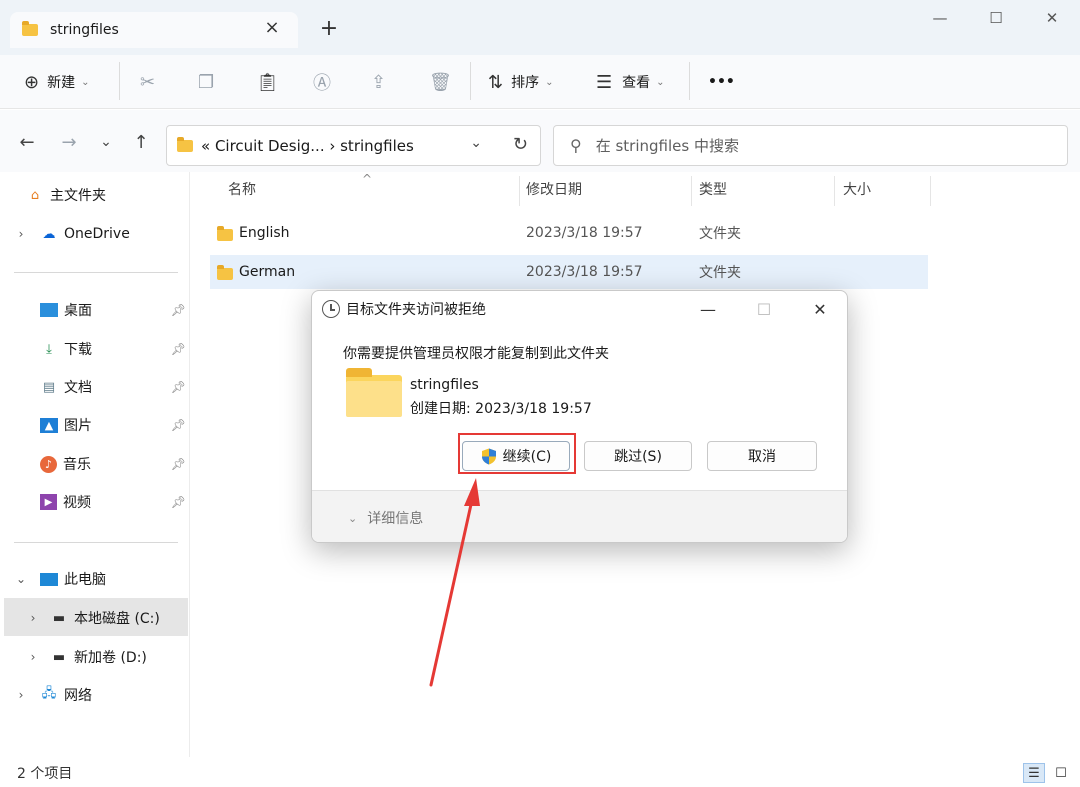 The height and width of the screenshot is (787, 1080). What do you see at coordinates (113, 310) in the screenshot?
I see `sidebar-item-desktop: 桌面 📌︎` at bounding box center [113, 310].